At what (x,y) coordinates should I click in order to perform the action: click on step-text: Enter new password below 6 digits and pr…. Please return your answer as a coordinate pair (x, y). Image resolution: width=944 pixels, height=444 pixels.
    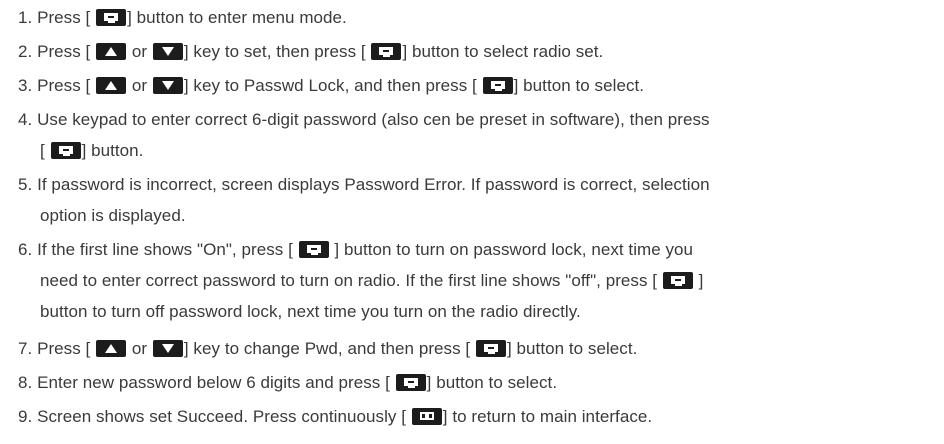
    Looking at the image, I should click on (213, 382).